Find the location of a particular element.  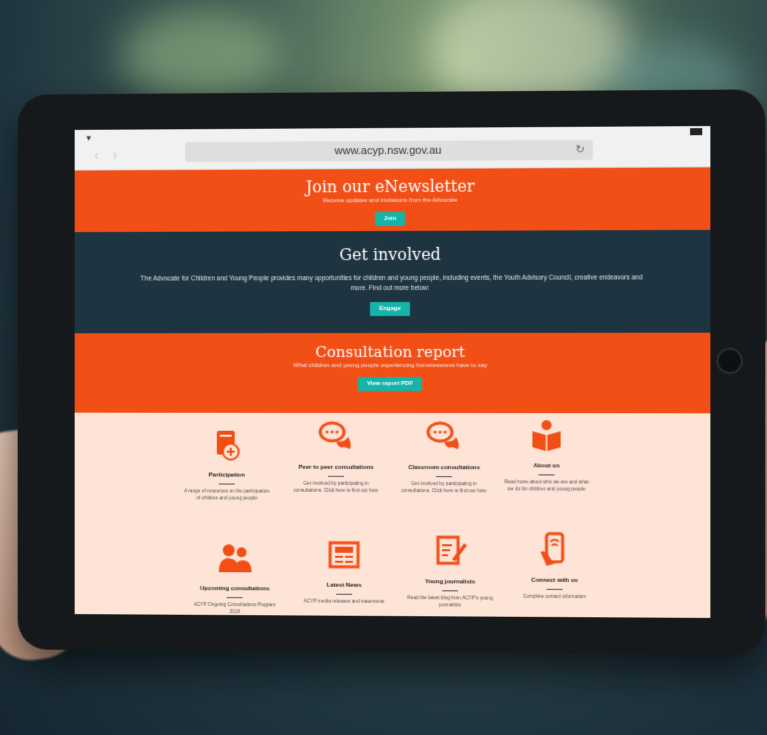

url-text: www.acyp.nsw.gov.au is located at coordinates (388, 151).